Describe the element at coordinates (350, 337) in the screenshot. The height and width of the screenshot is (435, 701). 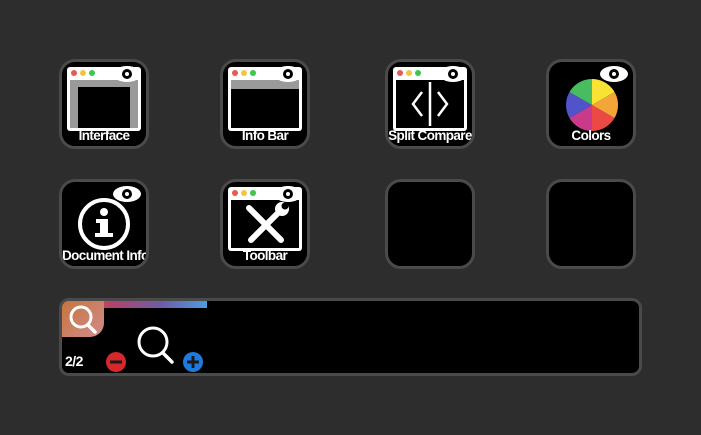
I see `zoom-dial-strip: 2/2` at that location.